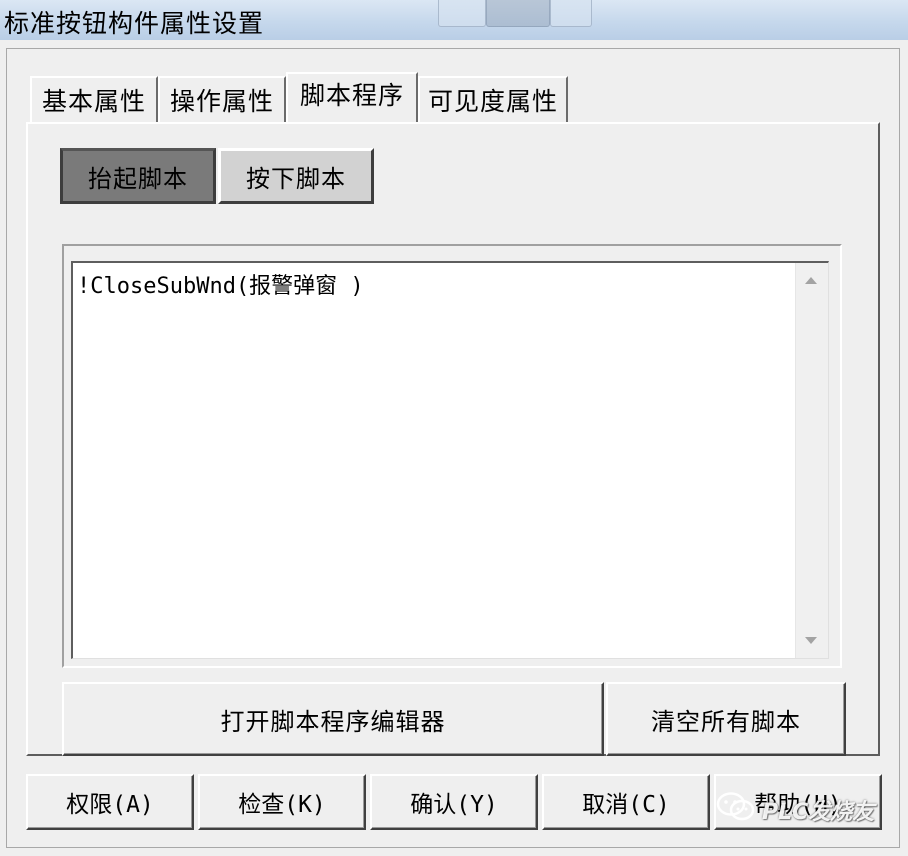 This screenshot has width=908, height=856. Describe the element at coordinates (220, 284) in the screenshot. I see `script-code: !CloseSubWnd(报警弹窗 )` at that location.